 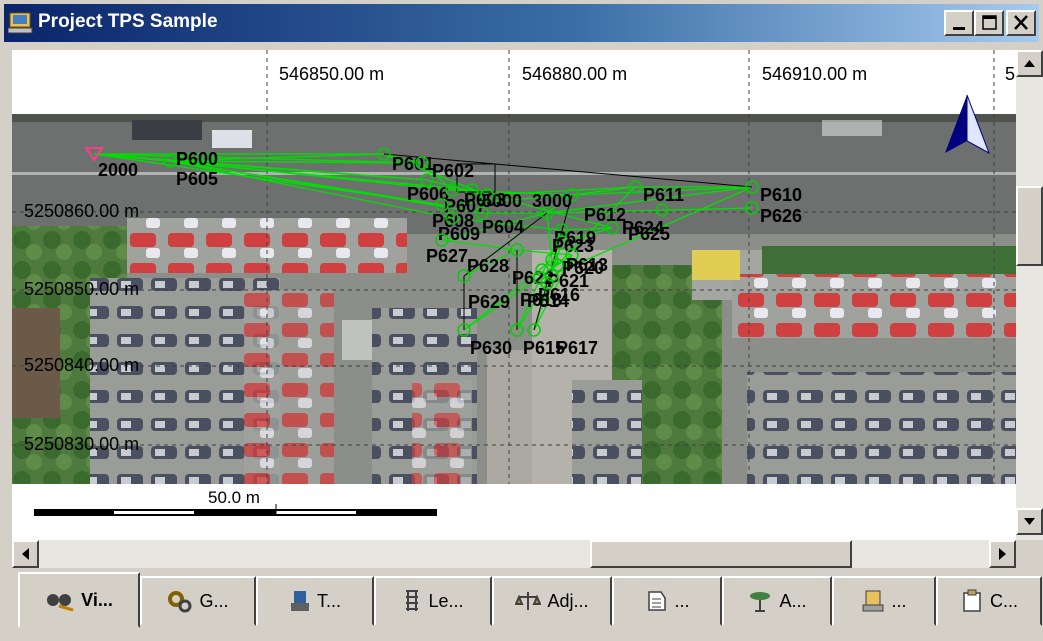 I want to click on y-coordinate-label: 5250860.00 m, so click(x=81, y=211).